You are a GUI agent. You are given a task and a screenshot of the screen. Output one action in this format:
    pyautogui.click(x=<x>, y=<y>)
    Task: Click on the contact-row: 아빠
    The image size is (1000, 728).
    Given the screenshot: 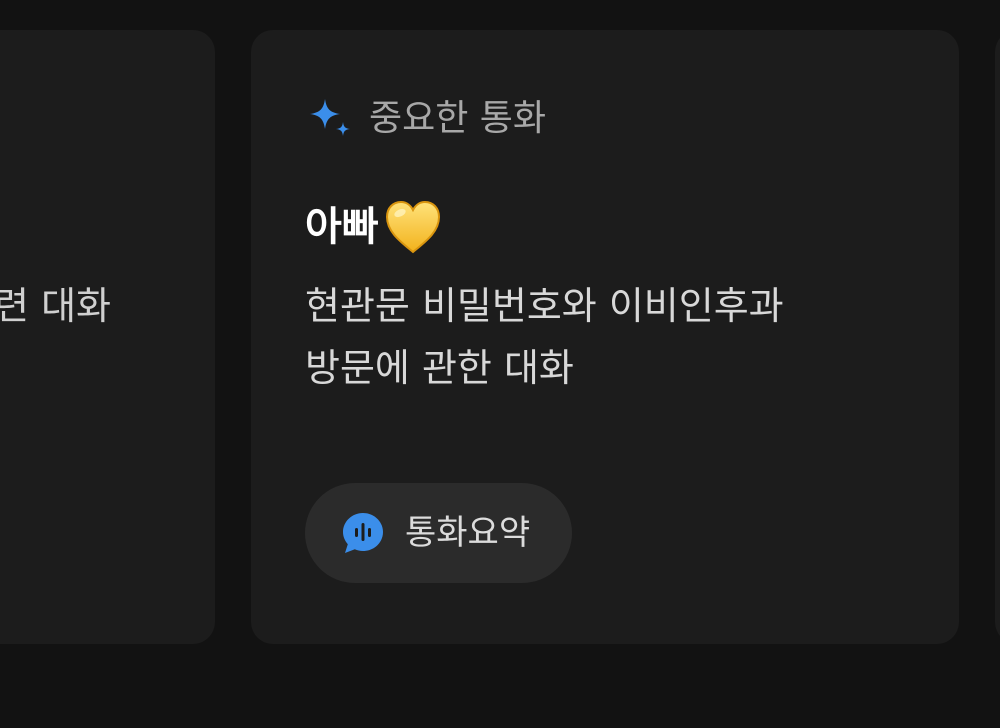 What is the action you would take?
    pyautogui.click(x=374, y=227)
    